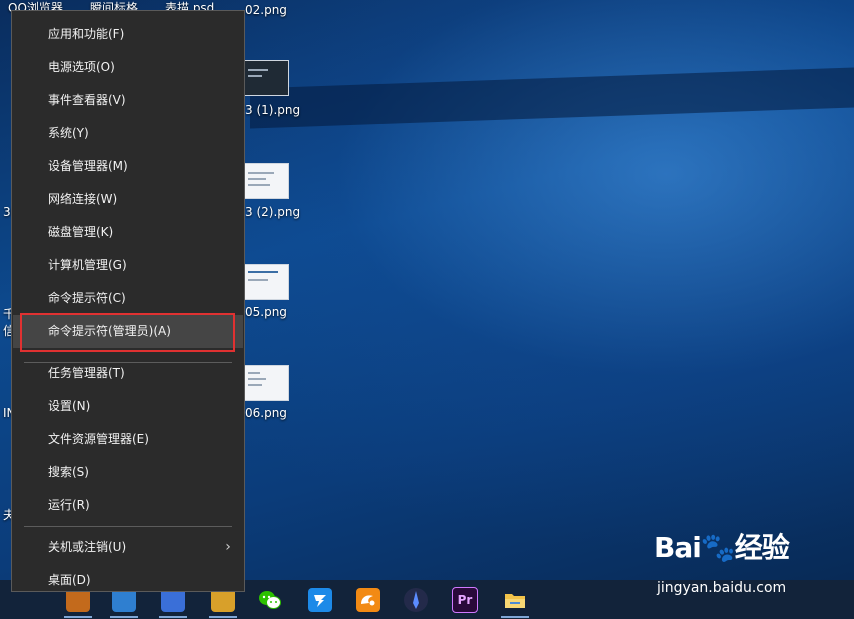 The height and width of the screenshot is (619, 854). I want to click on menu-item-network-connections: 网络连接(W), so click(128, 199).